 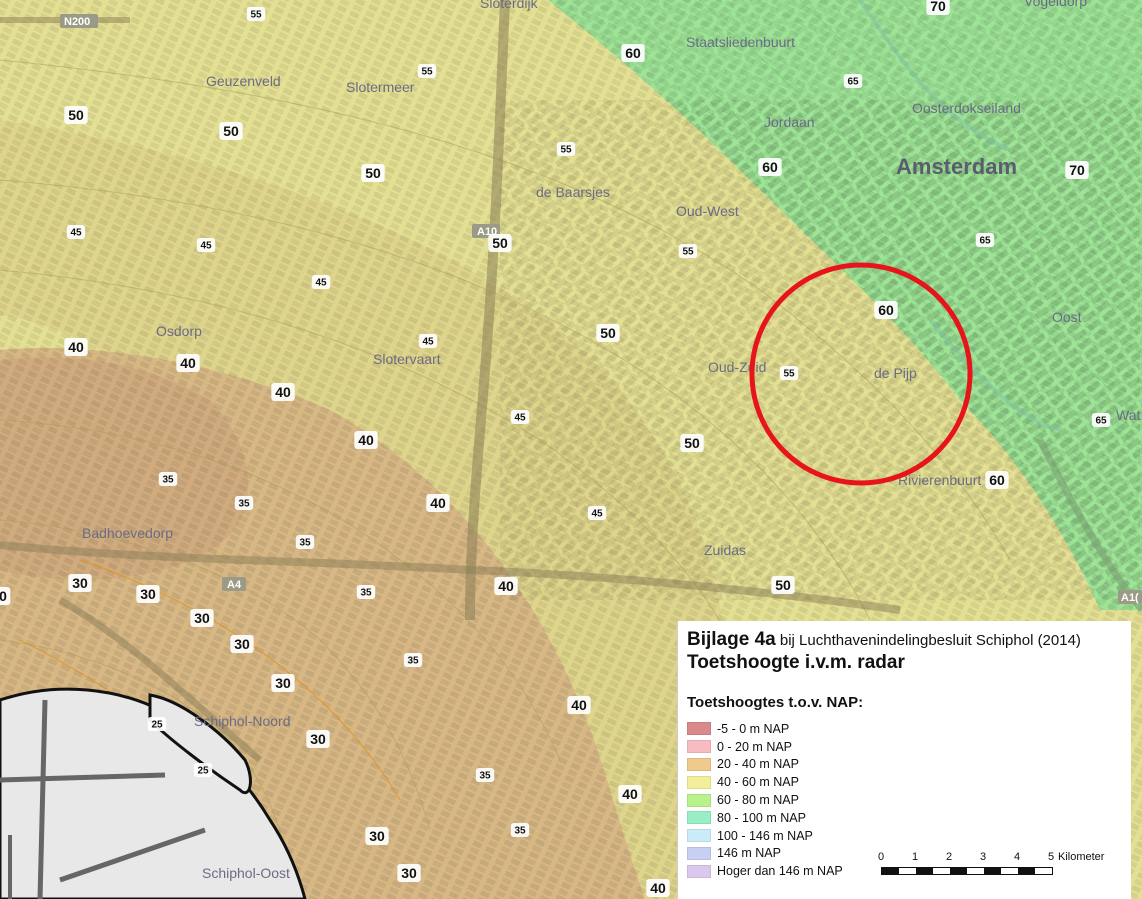 I want to click on legend-item-label: 146 m NAP, so click(x=749, y=853).